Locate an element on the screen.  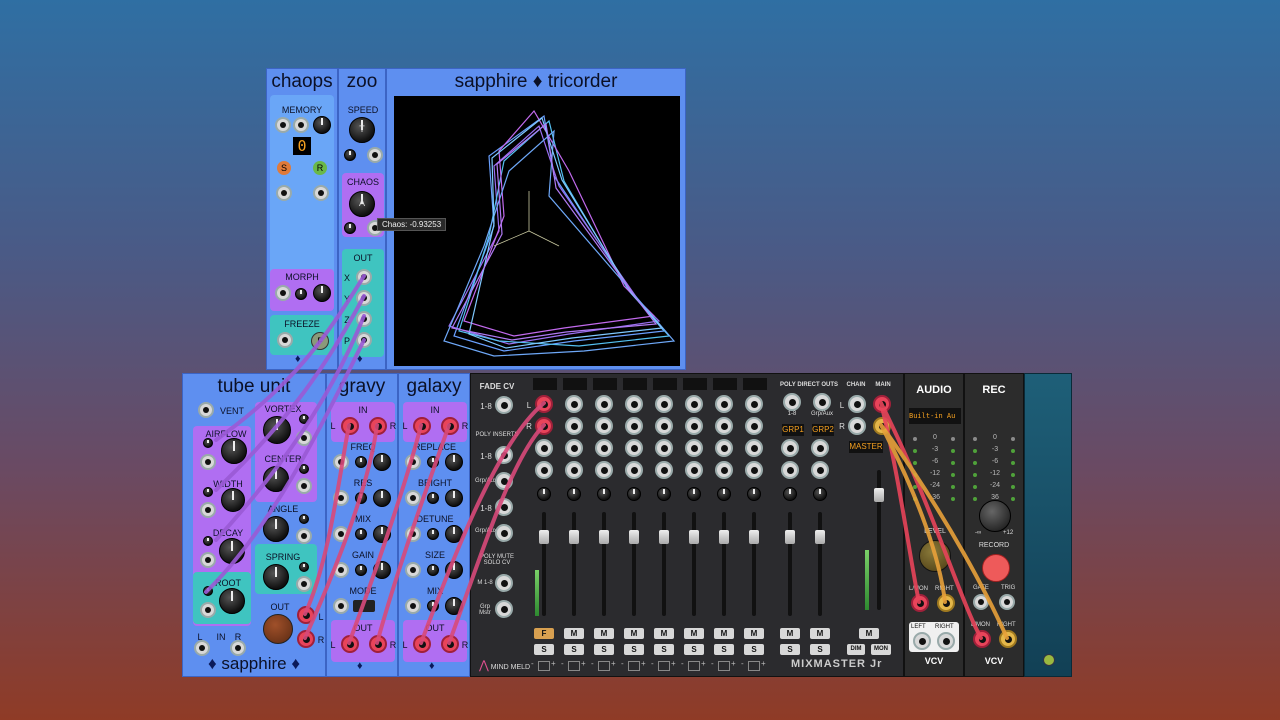
freq-att-knob is located at coordinates (361, 462).